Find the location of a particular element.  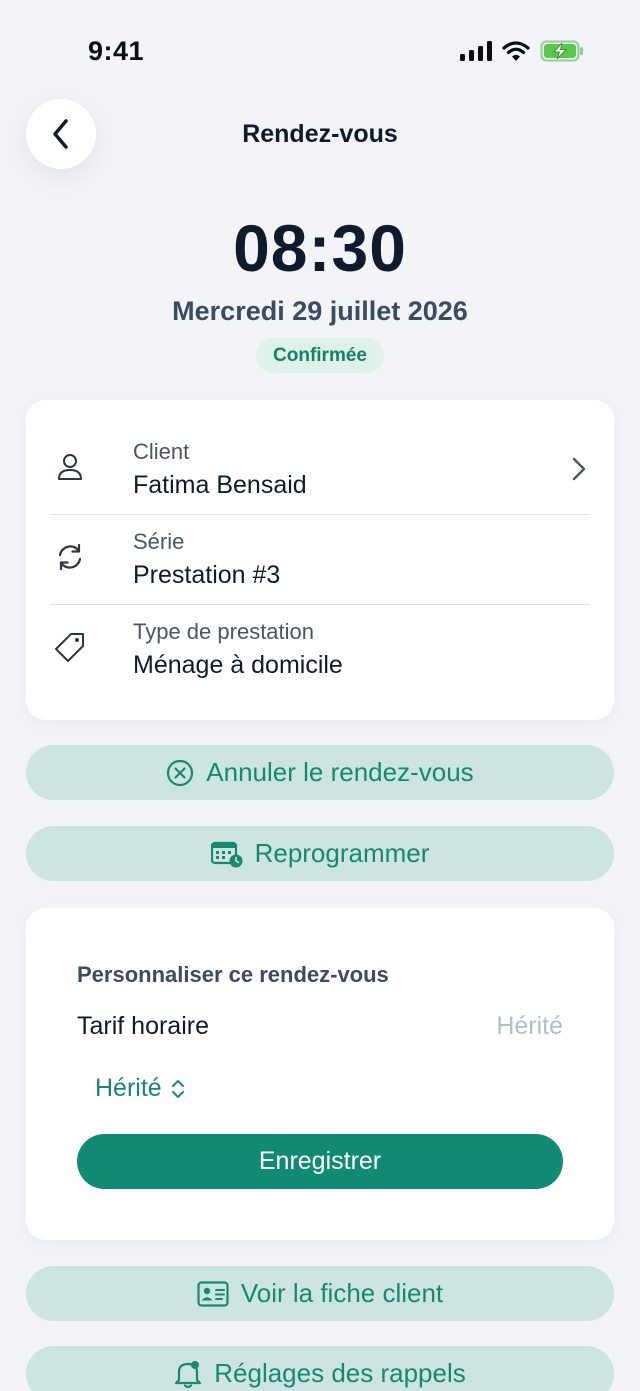

battery-charging-icon is located at coordinates (561, 51).